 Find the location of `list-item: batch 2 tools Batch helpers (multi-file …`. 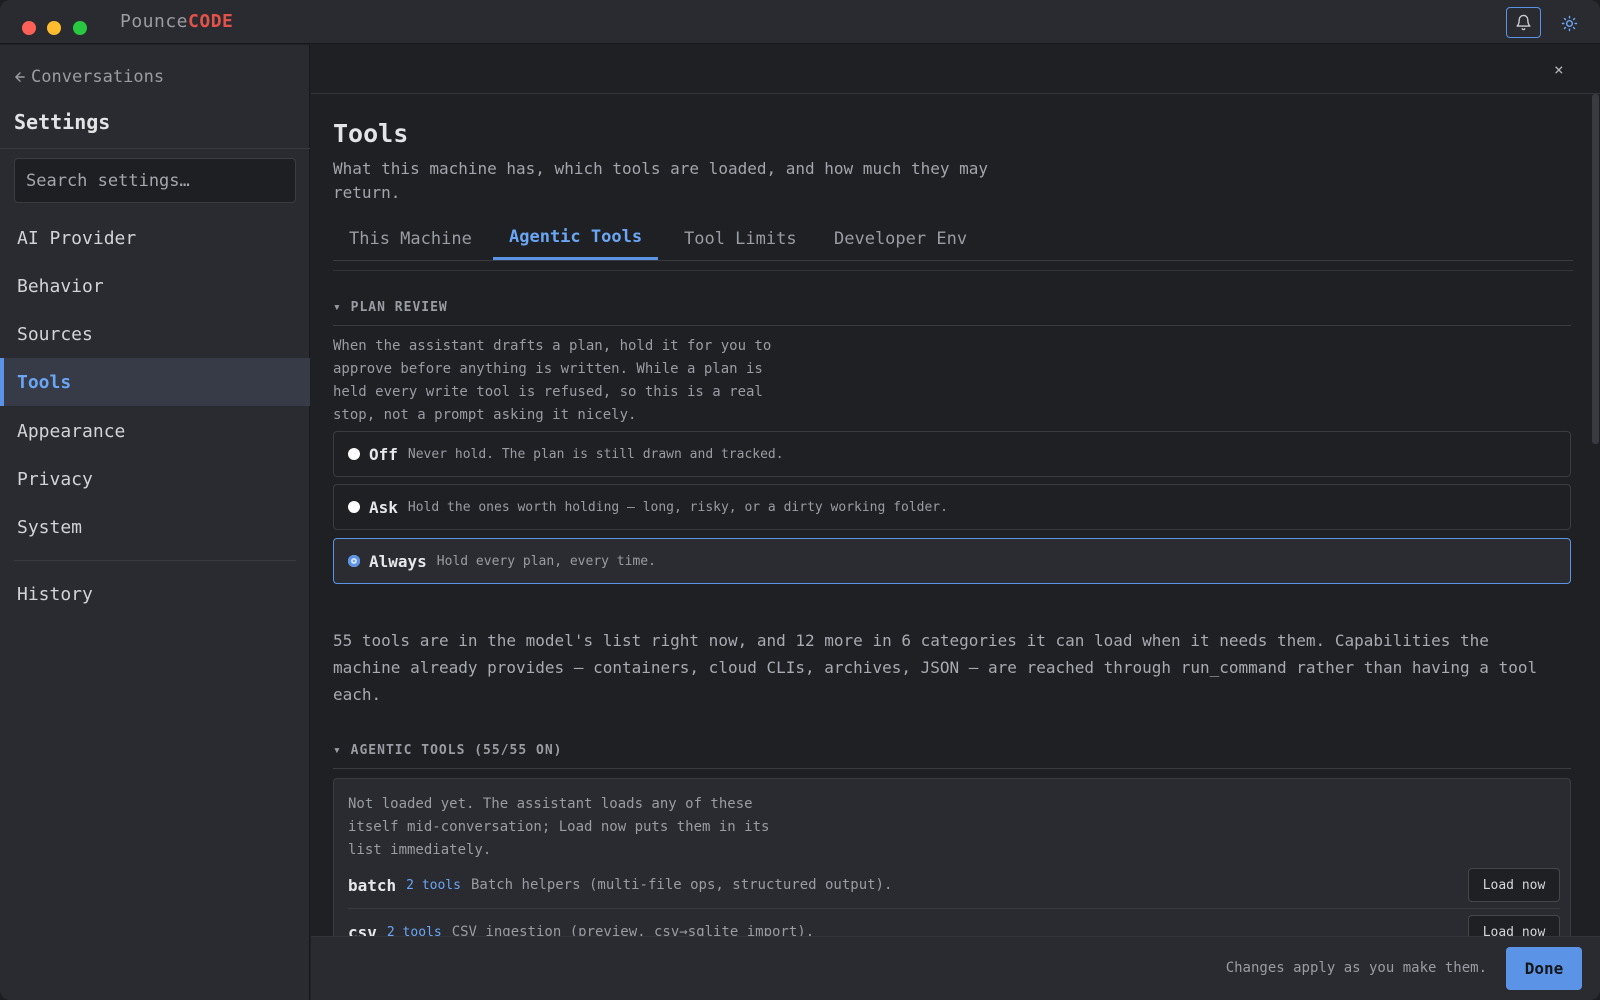

list-item: batch 2 tools Batch helpers (multi-file … is located at coordinates (954, 885).